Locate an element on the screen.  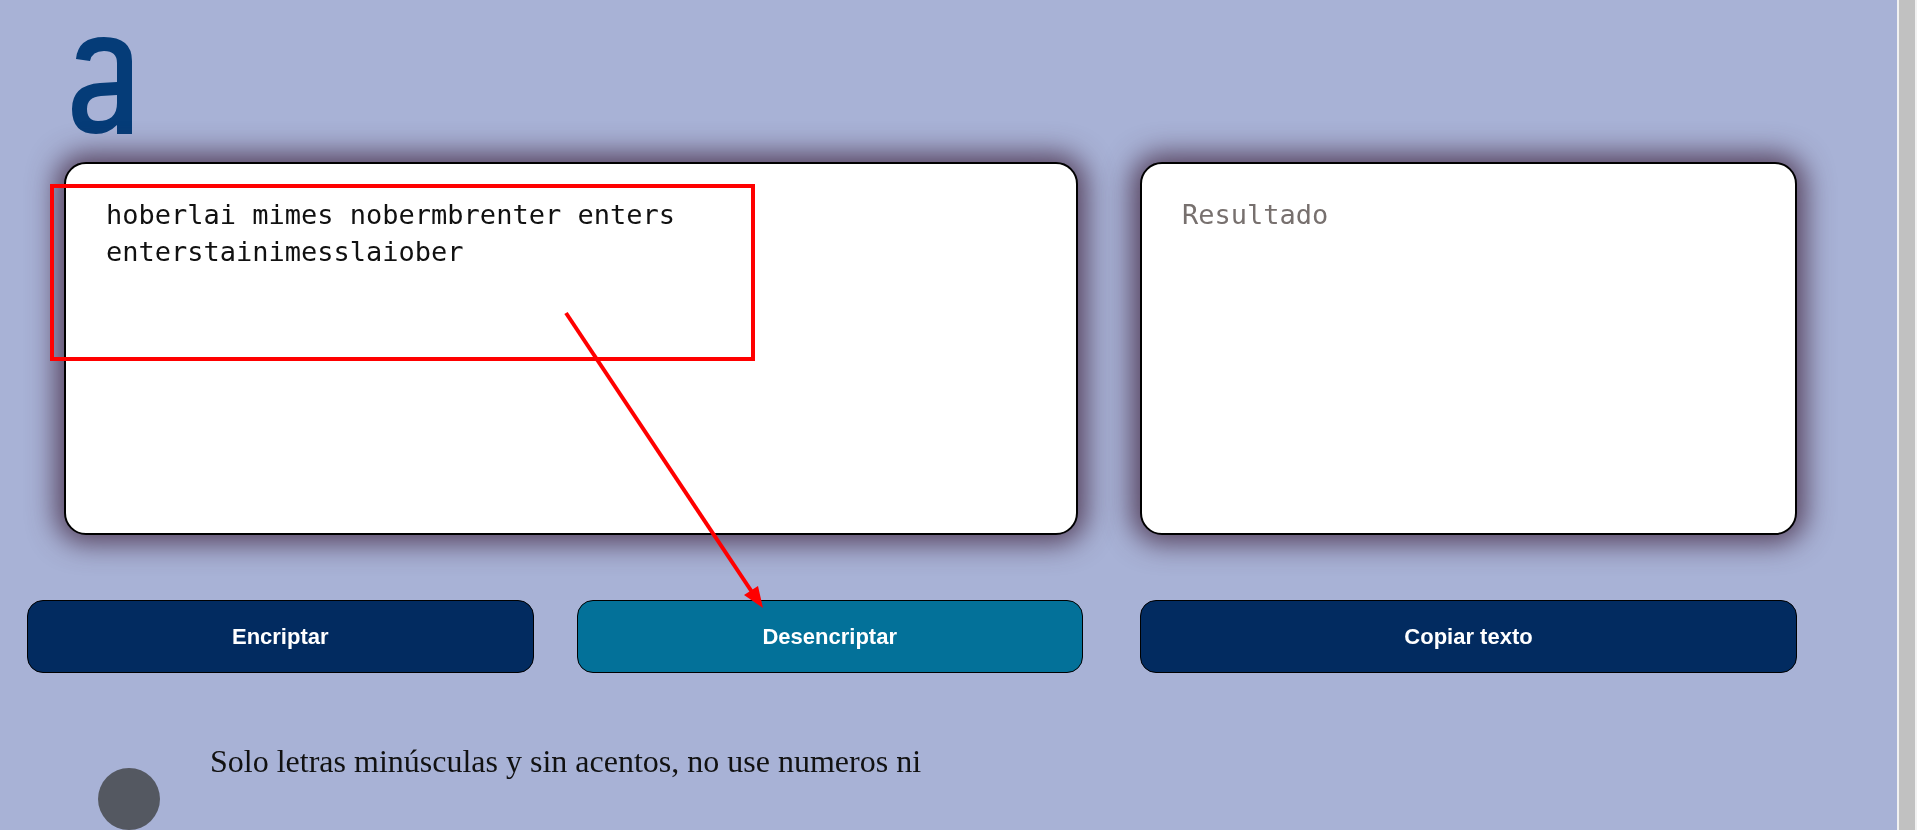
copy-button: Copiar texto is located at coordinates (1468, 636).